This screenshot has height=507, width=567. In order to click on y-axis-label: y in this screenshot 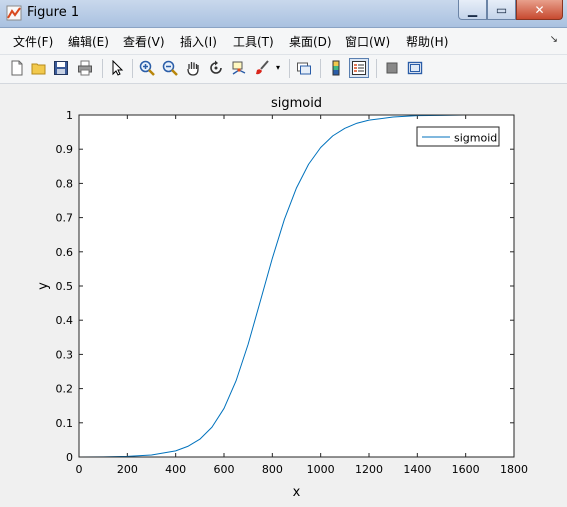, I will do `click(43, 286)`.